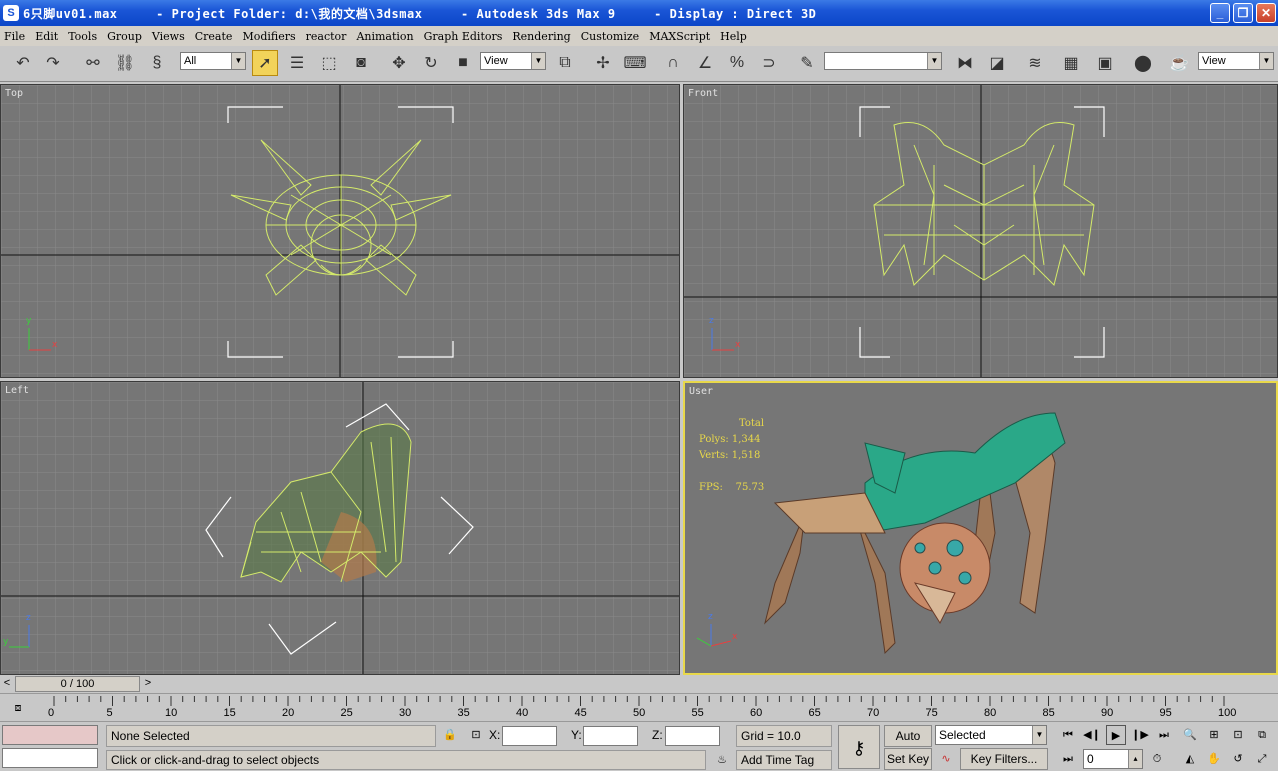 This screenshot has height=771, width=1278. Describe the element at coordinates (541, 36) in the screenshot. I see `menu-rendering: Rendering` at that location.